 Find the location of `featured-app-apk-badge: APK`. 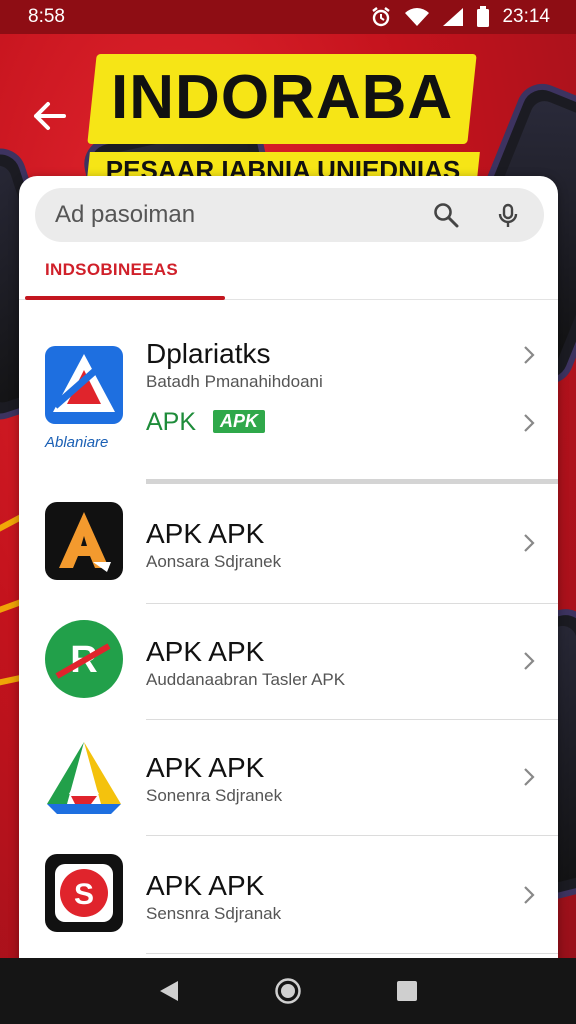

featured-app-apk-badge: APK is located at coordinates (239, 421).